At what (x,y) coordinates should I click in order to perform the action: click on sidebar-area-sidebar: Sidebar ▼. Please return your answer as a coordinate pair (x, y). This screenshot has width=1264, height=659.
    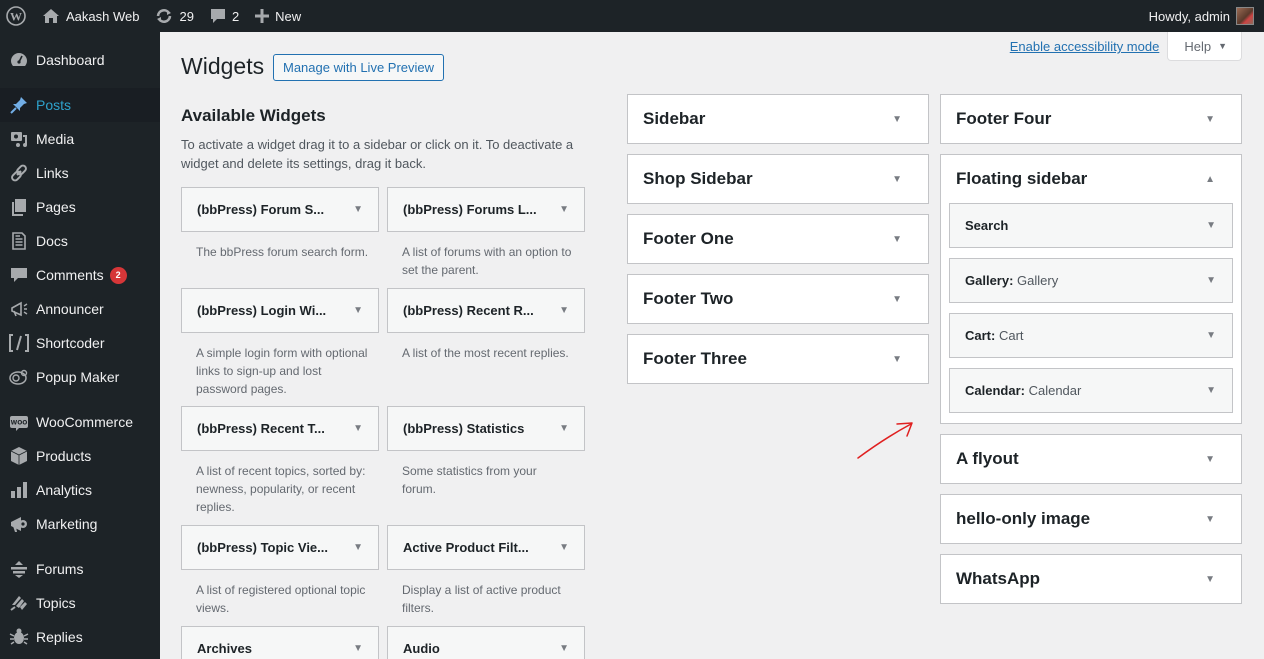
    Looking at the image, I should click on (778, 119).